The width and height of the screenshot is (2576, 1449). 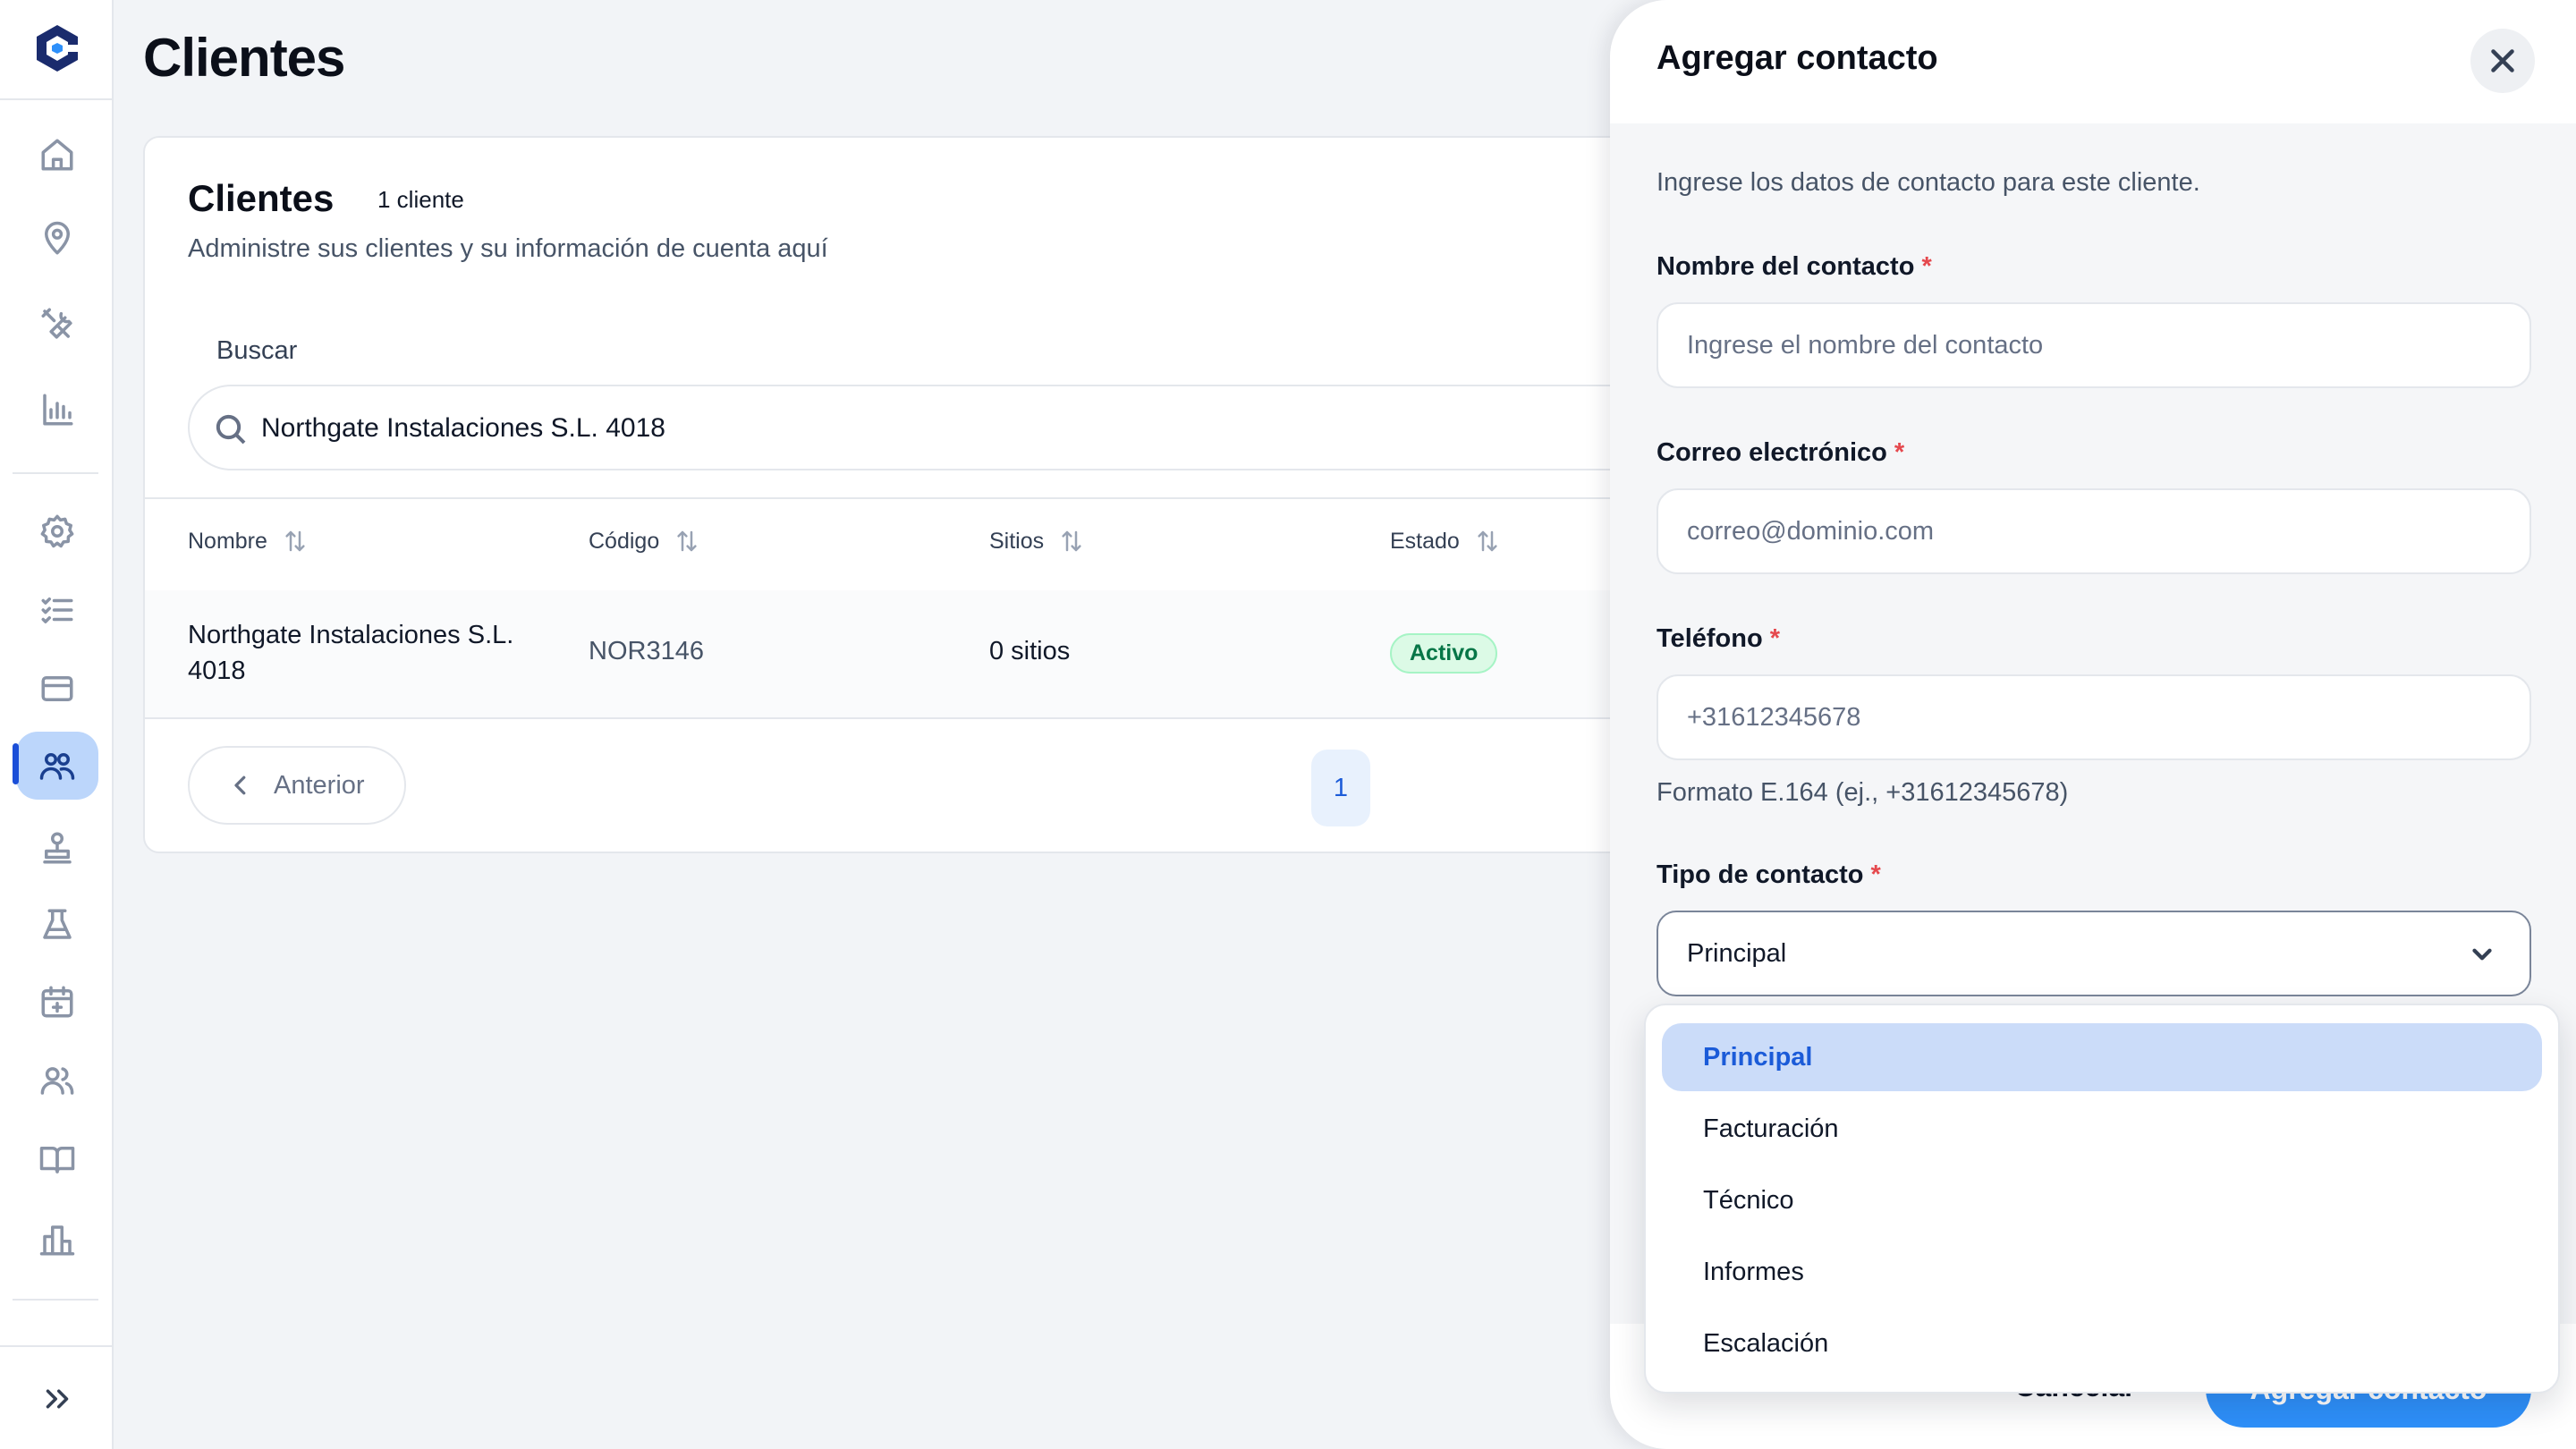 I want to click on stamp-icon, so click(x=57, y=848).